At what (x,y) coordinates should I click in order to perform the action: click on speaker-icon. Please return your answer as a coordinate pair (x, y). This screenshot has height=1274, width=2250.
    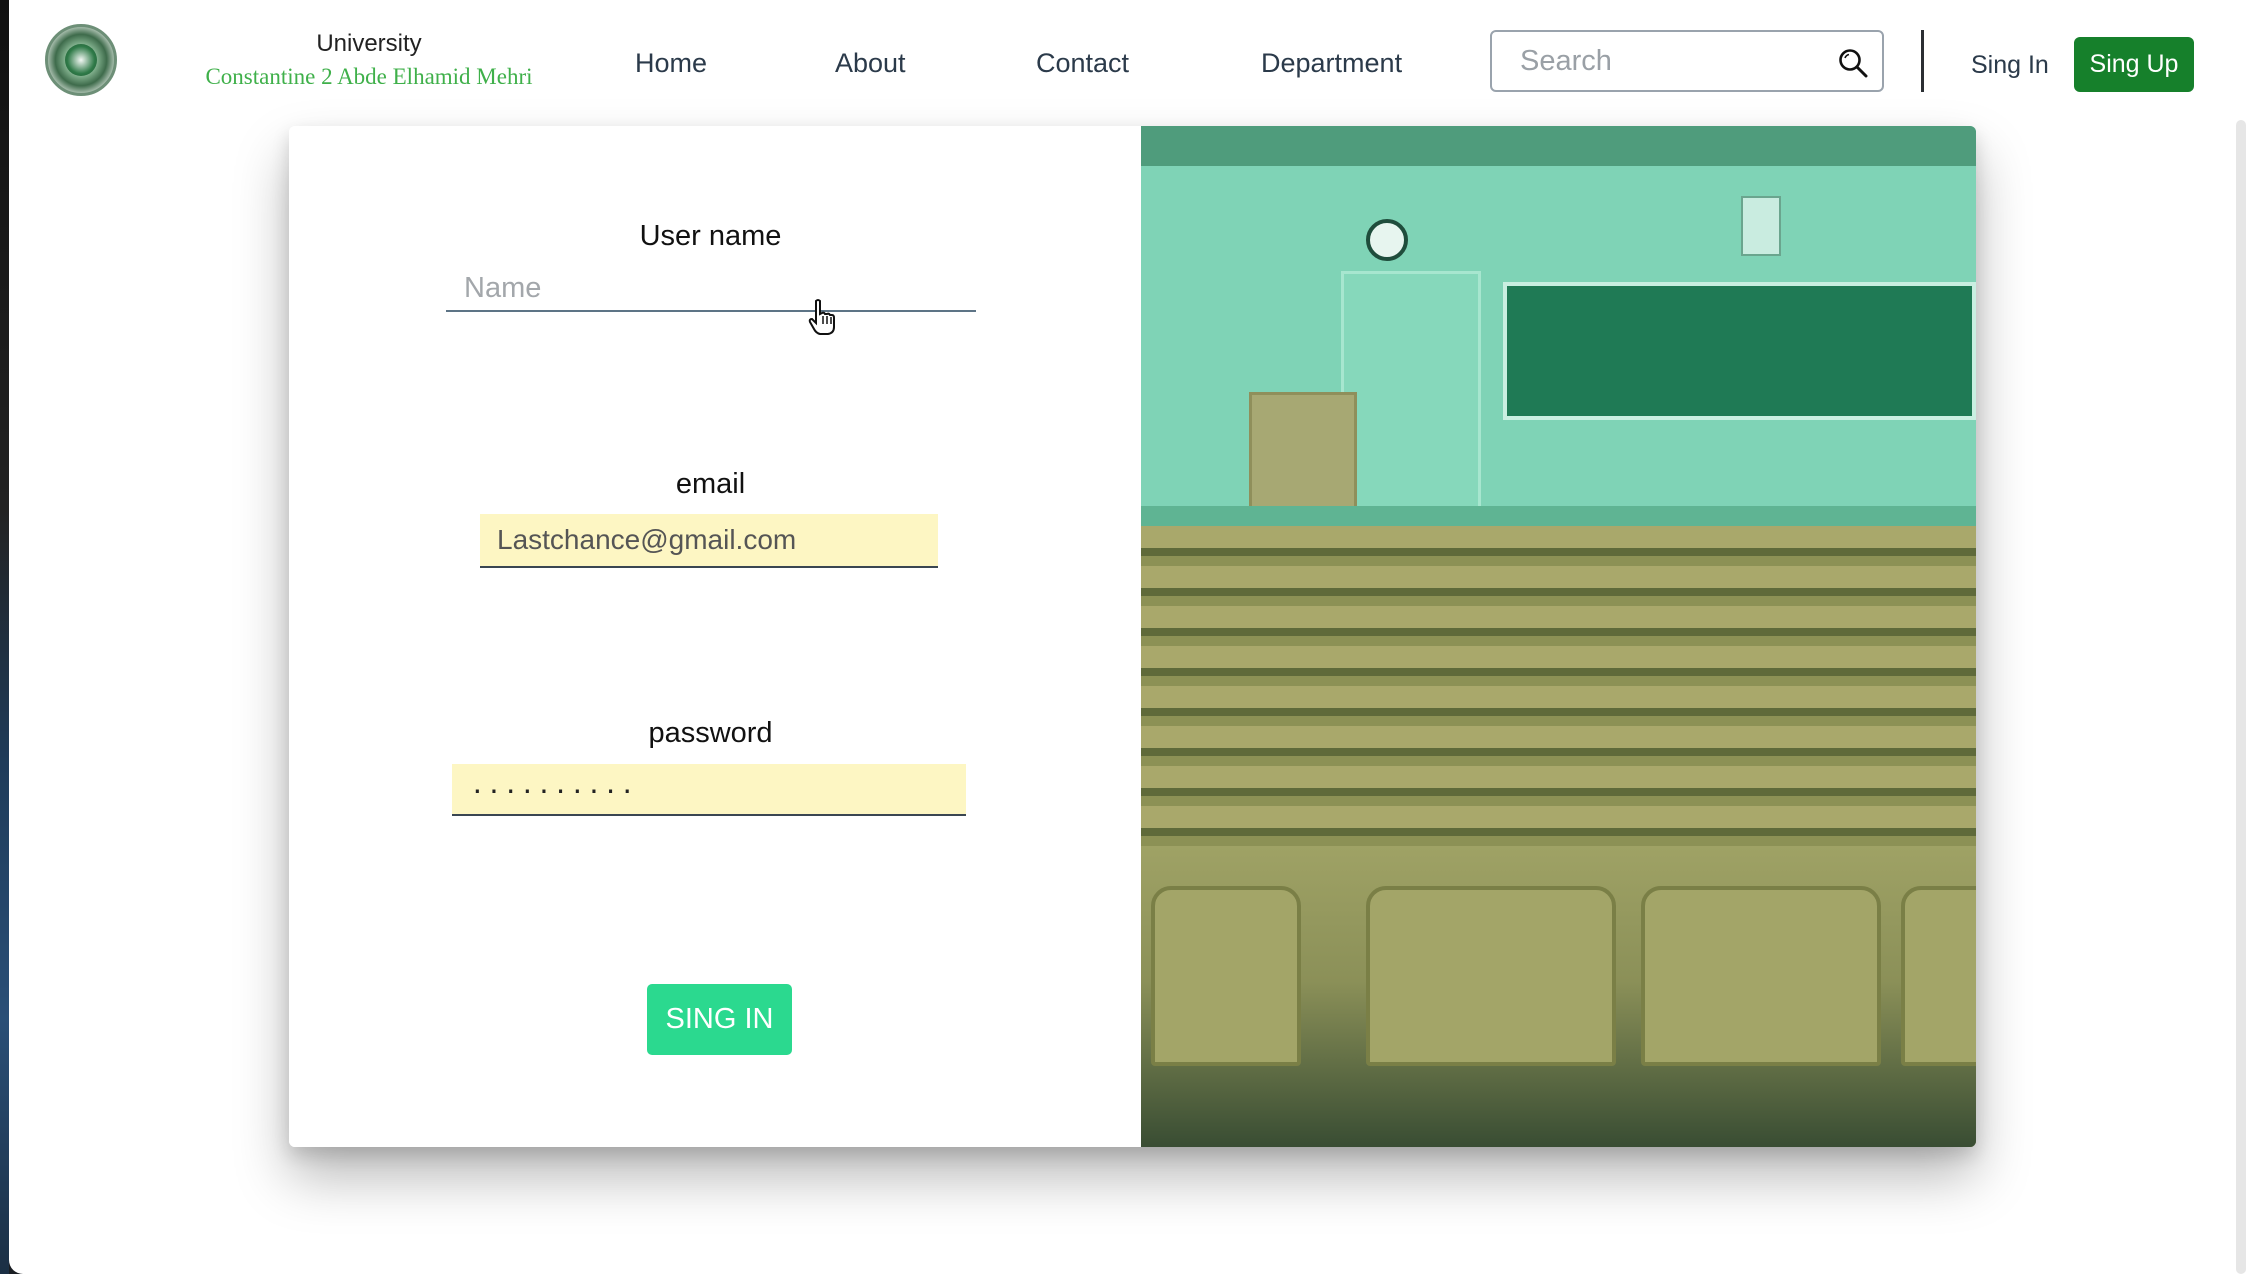
    Looking at the image, I should click on (1761, 226).